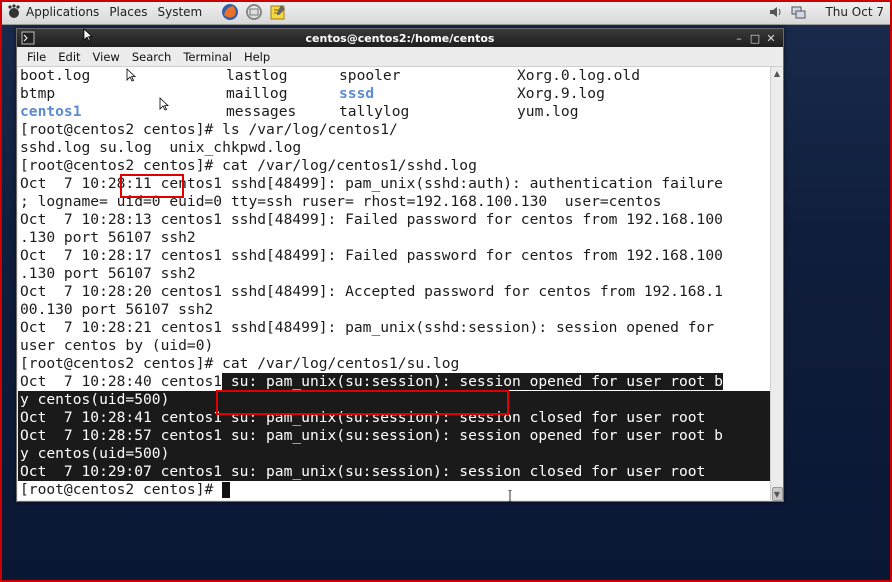 The height and width of the screenshot is (582, 892). Describe the element at coordinates (14, 12) in the screenshot. I see `gnome-foot-icon` at that location.